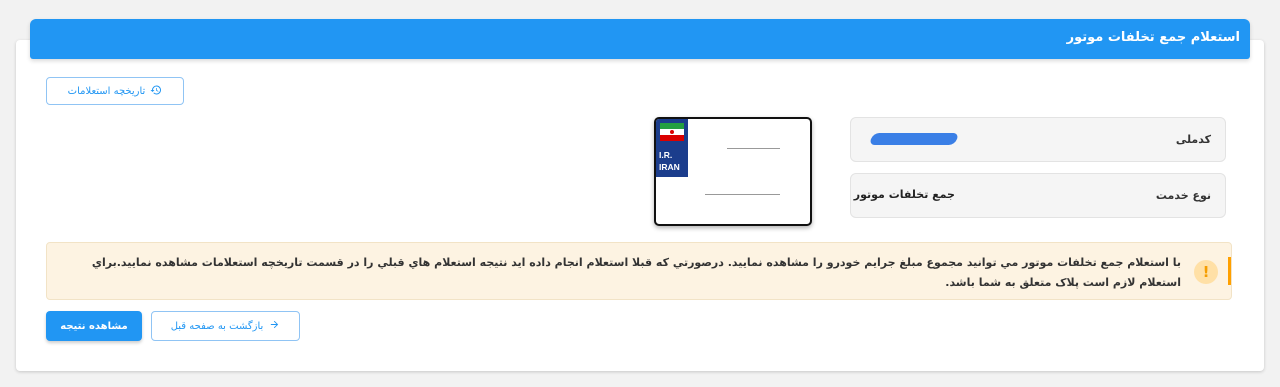  I want to click on arrow-right-icon, so click(274, 326).